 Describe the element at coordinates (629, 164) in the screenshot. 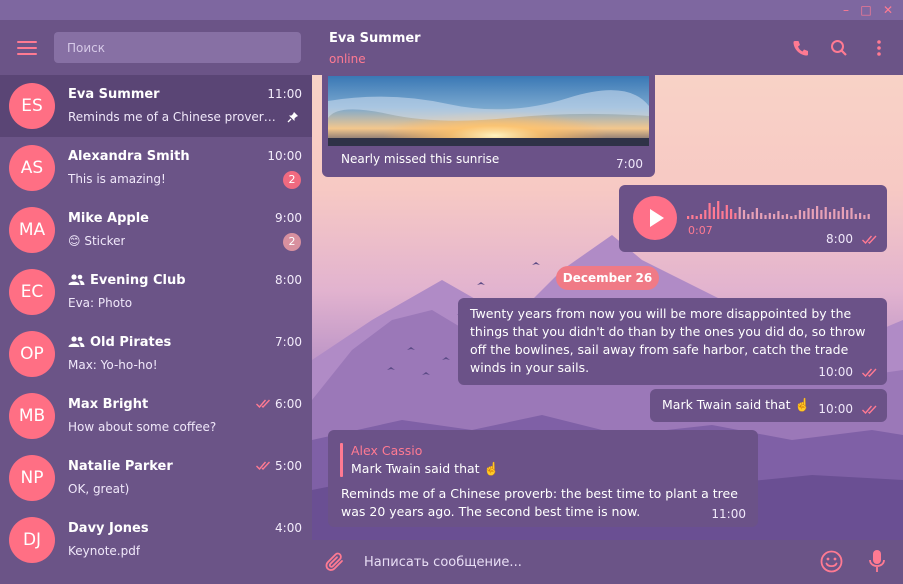

I see `message-time: 7:00` at that location.